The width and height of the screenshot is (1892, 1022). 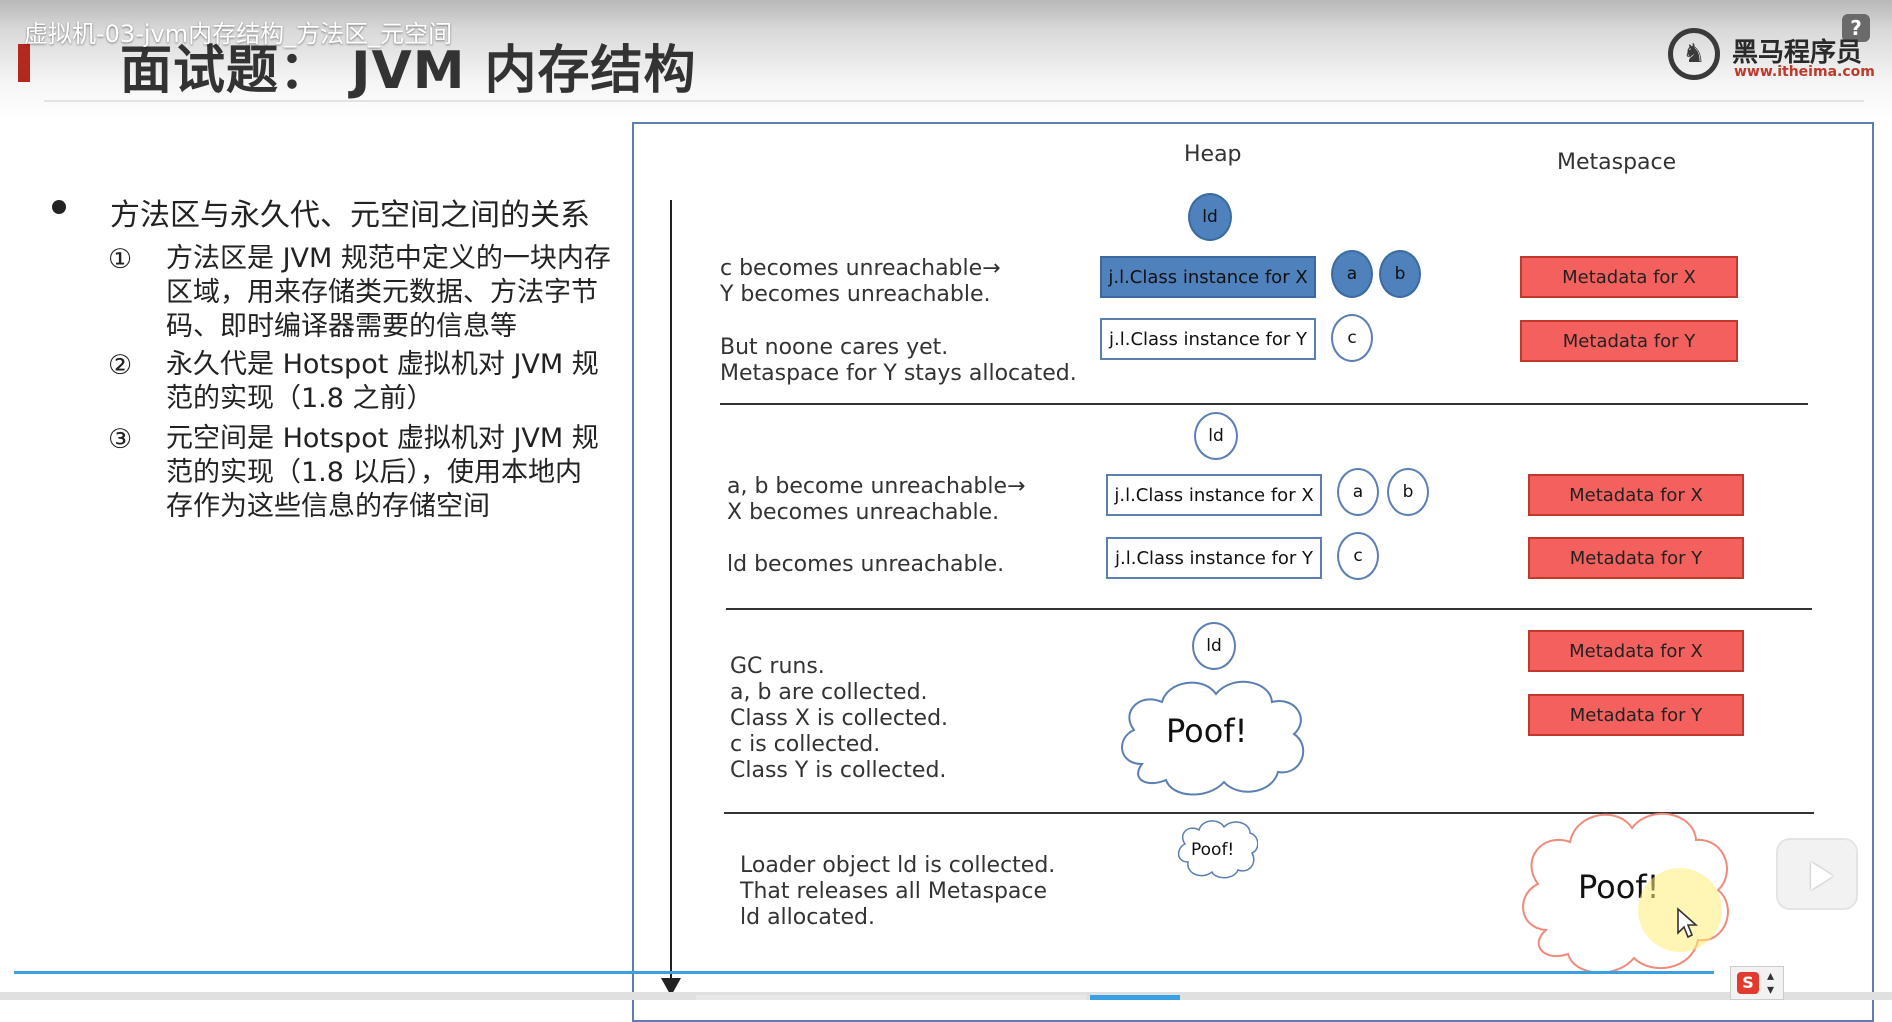 What do you see at coordinates (1804, 72) in the screenshot?
I see `brand-url: www.itheima.com` at bounding box center [1804, 72].